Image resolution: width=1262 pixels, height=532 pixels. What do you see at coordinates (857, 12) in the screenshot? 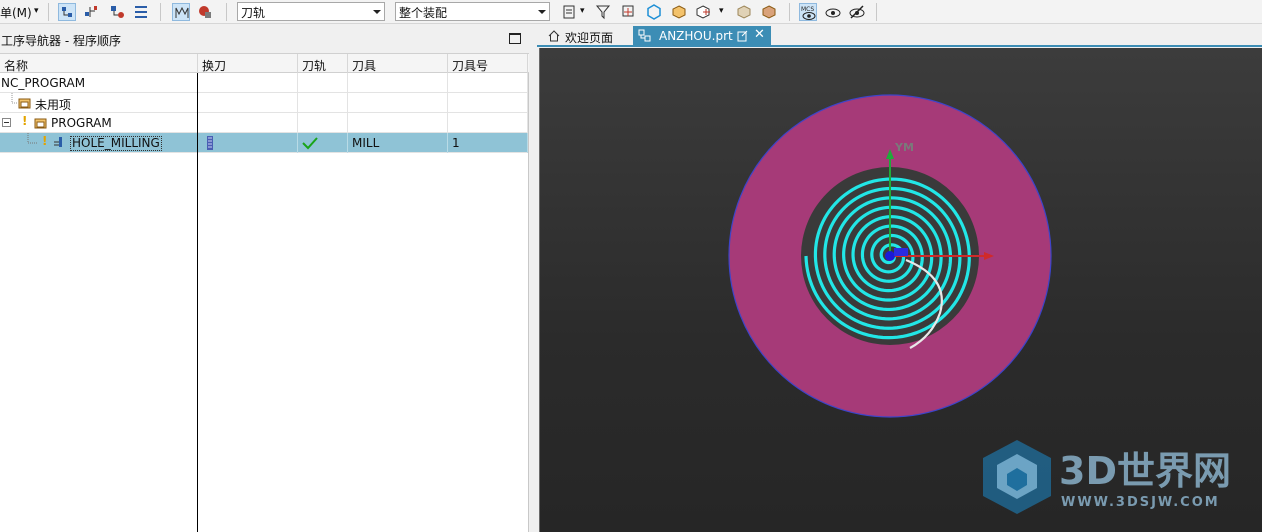
I see `hide-icon` at bounding box center [857, 12].